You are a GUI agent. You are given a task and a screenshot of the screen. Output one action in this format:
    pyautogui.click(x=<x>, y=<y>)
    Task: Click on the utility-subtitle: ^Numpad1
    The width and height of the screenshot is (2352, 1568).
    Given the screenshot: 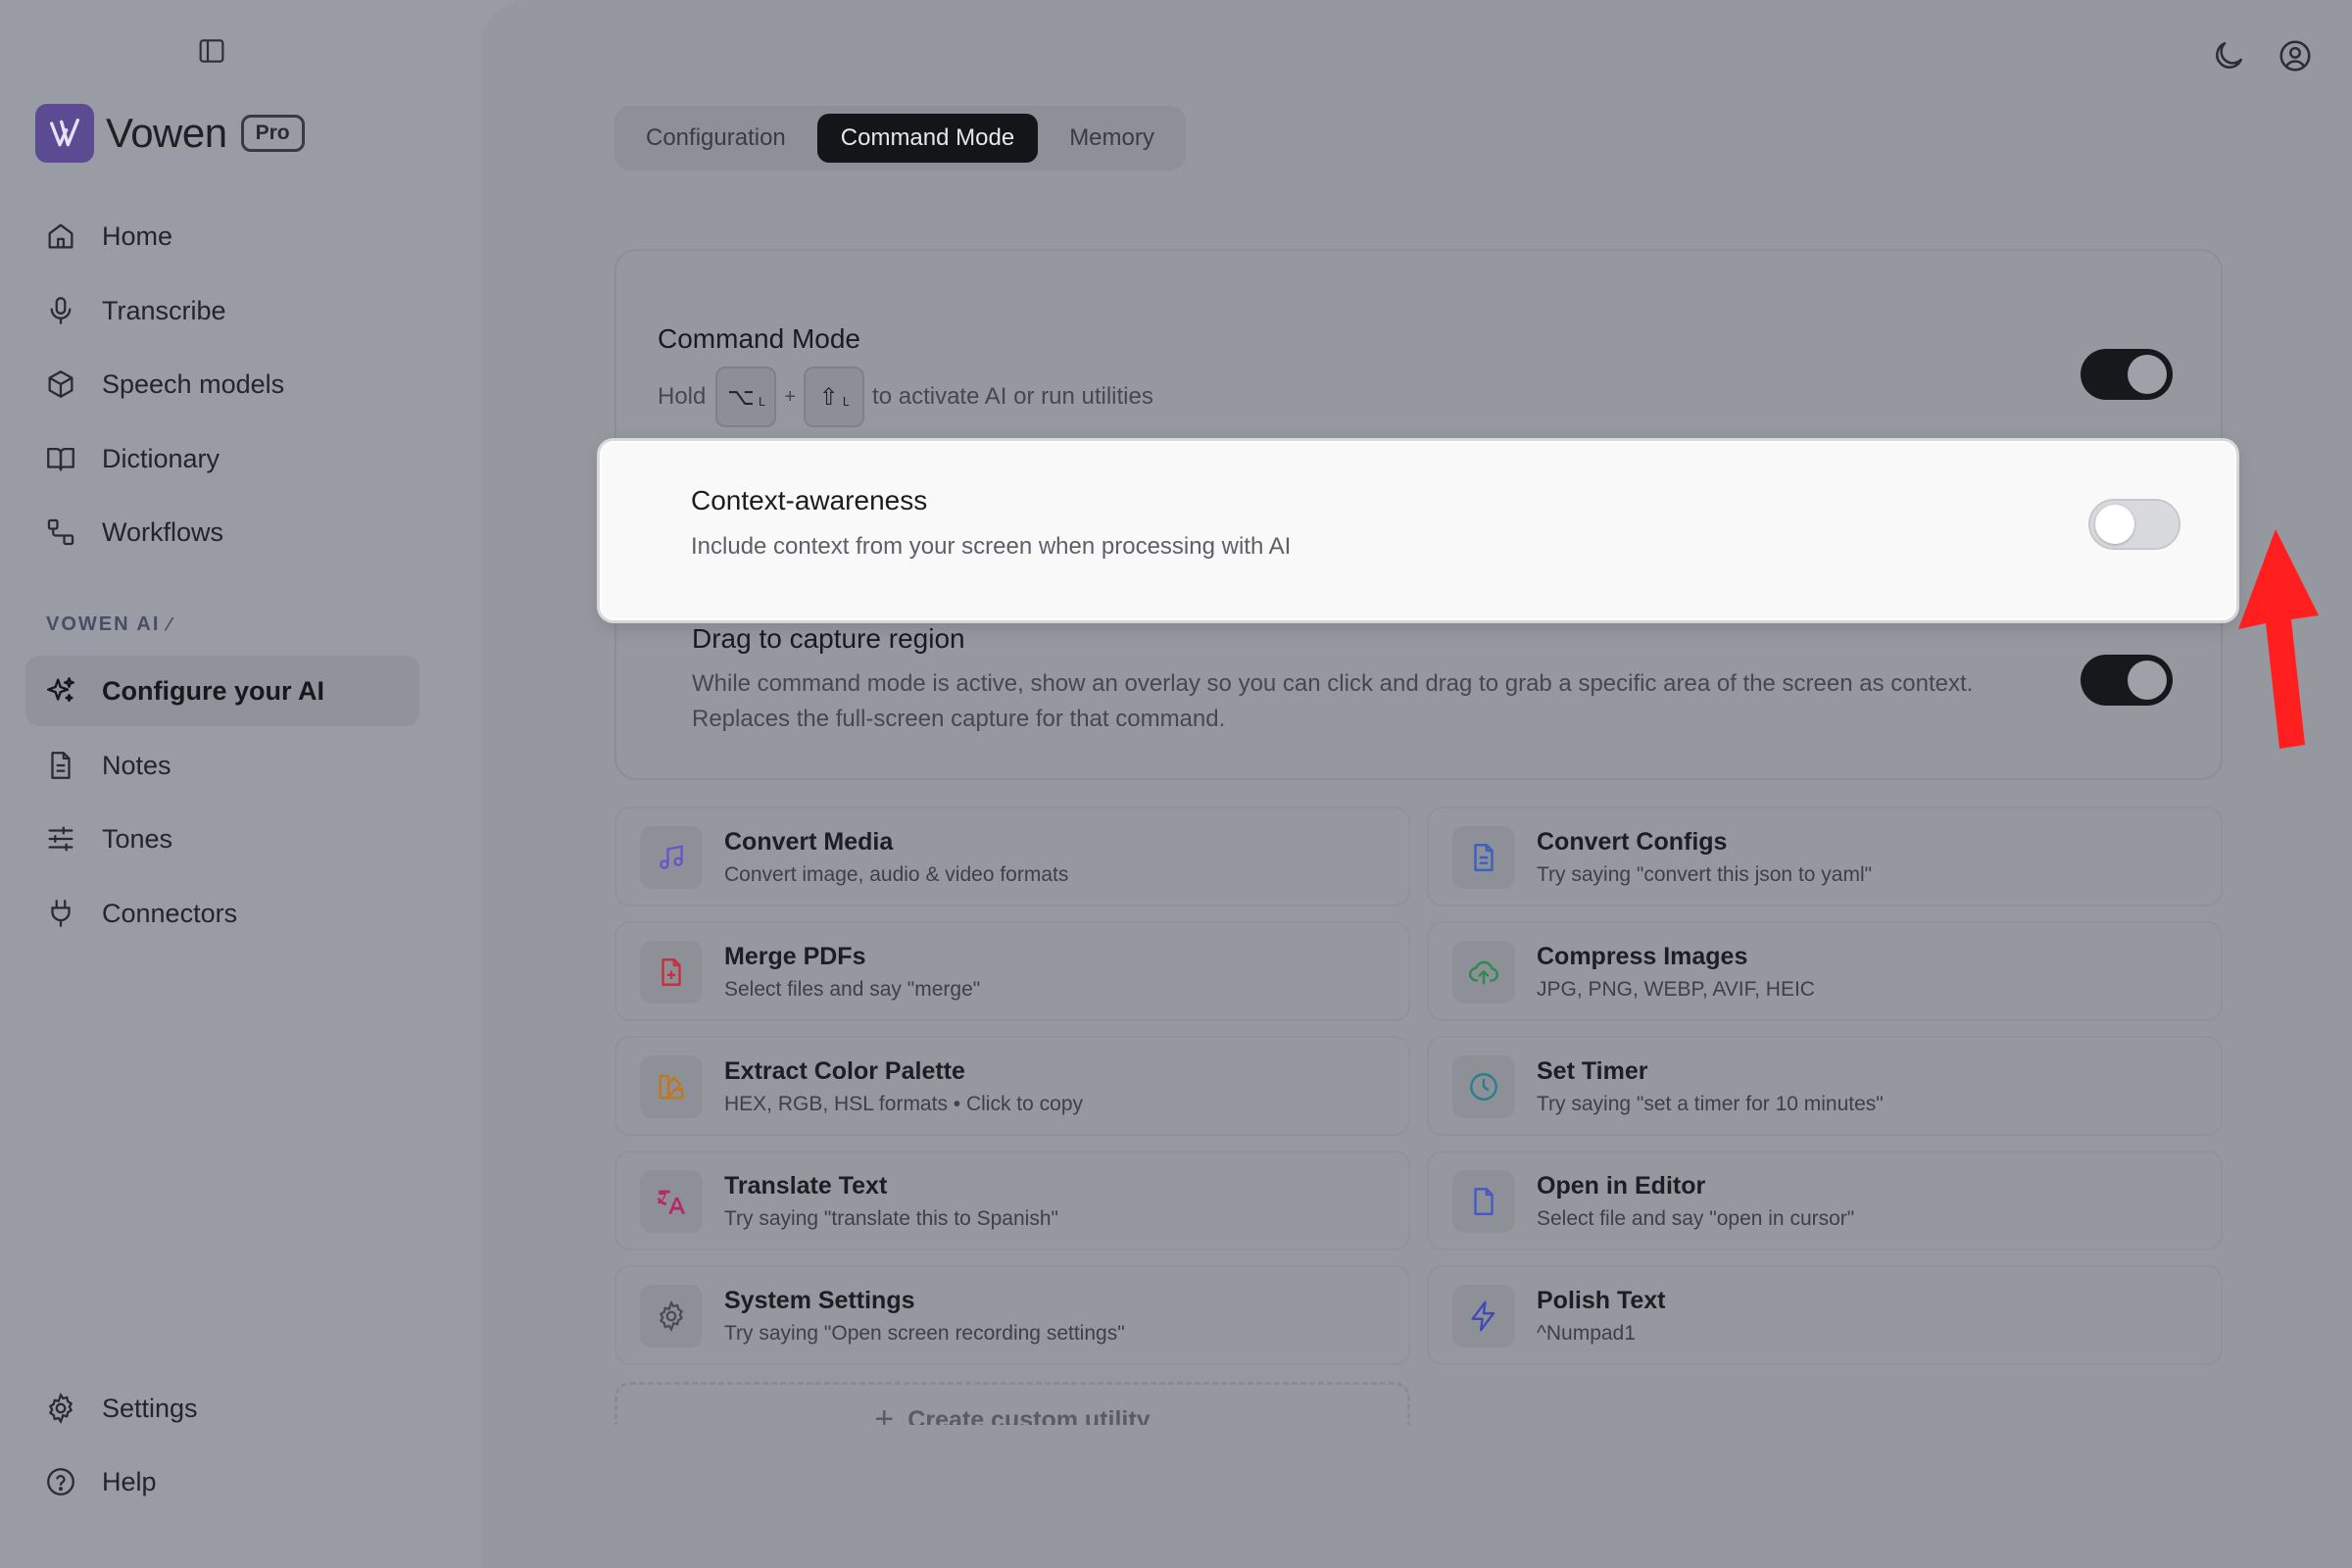 What is the action you would take?
    pyautogui.click(x=1586, y=1333)
    